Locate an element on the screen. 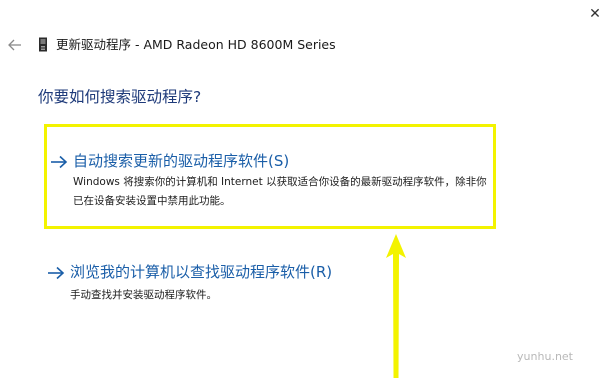 Image resolution: width=613 pixels, height=380 pixels. option-description: 手动查找并安装驱动程序软件。 is located at coordinates (143, 295).